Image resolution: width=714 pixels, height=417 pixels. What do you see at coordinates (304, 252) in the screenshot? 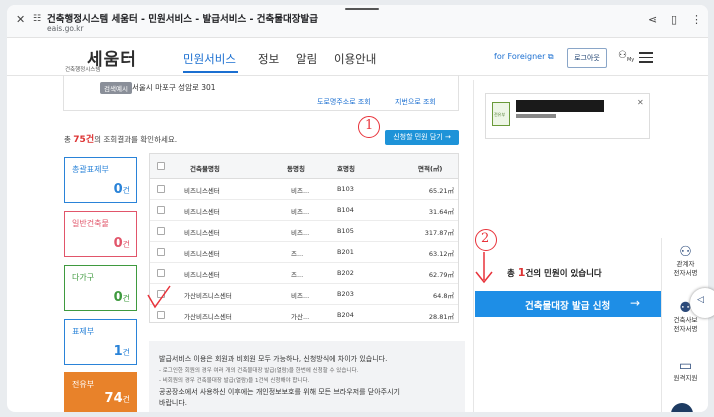
I see `table-row: 비즈니스센터 즈... B201 63.12㎡` at bounding box center [304, 252].